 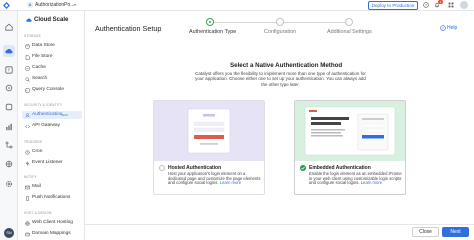 What do you see at coordinates (9, 164) in the screenshot?
I see `integrations-icon` at bounding box center [9, 164].